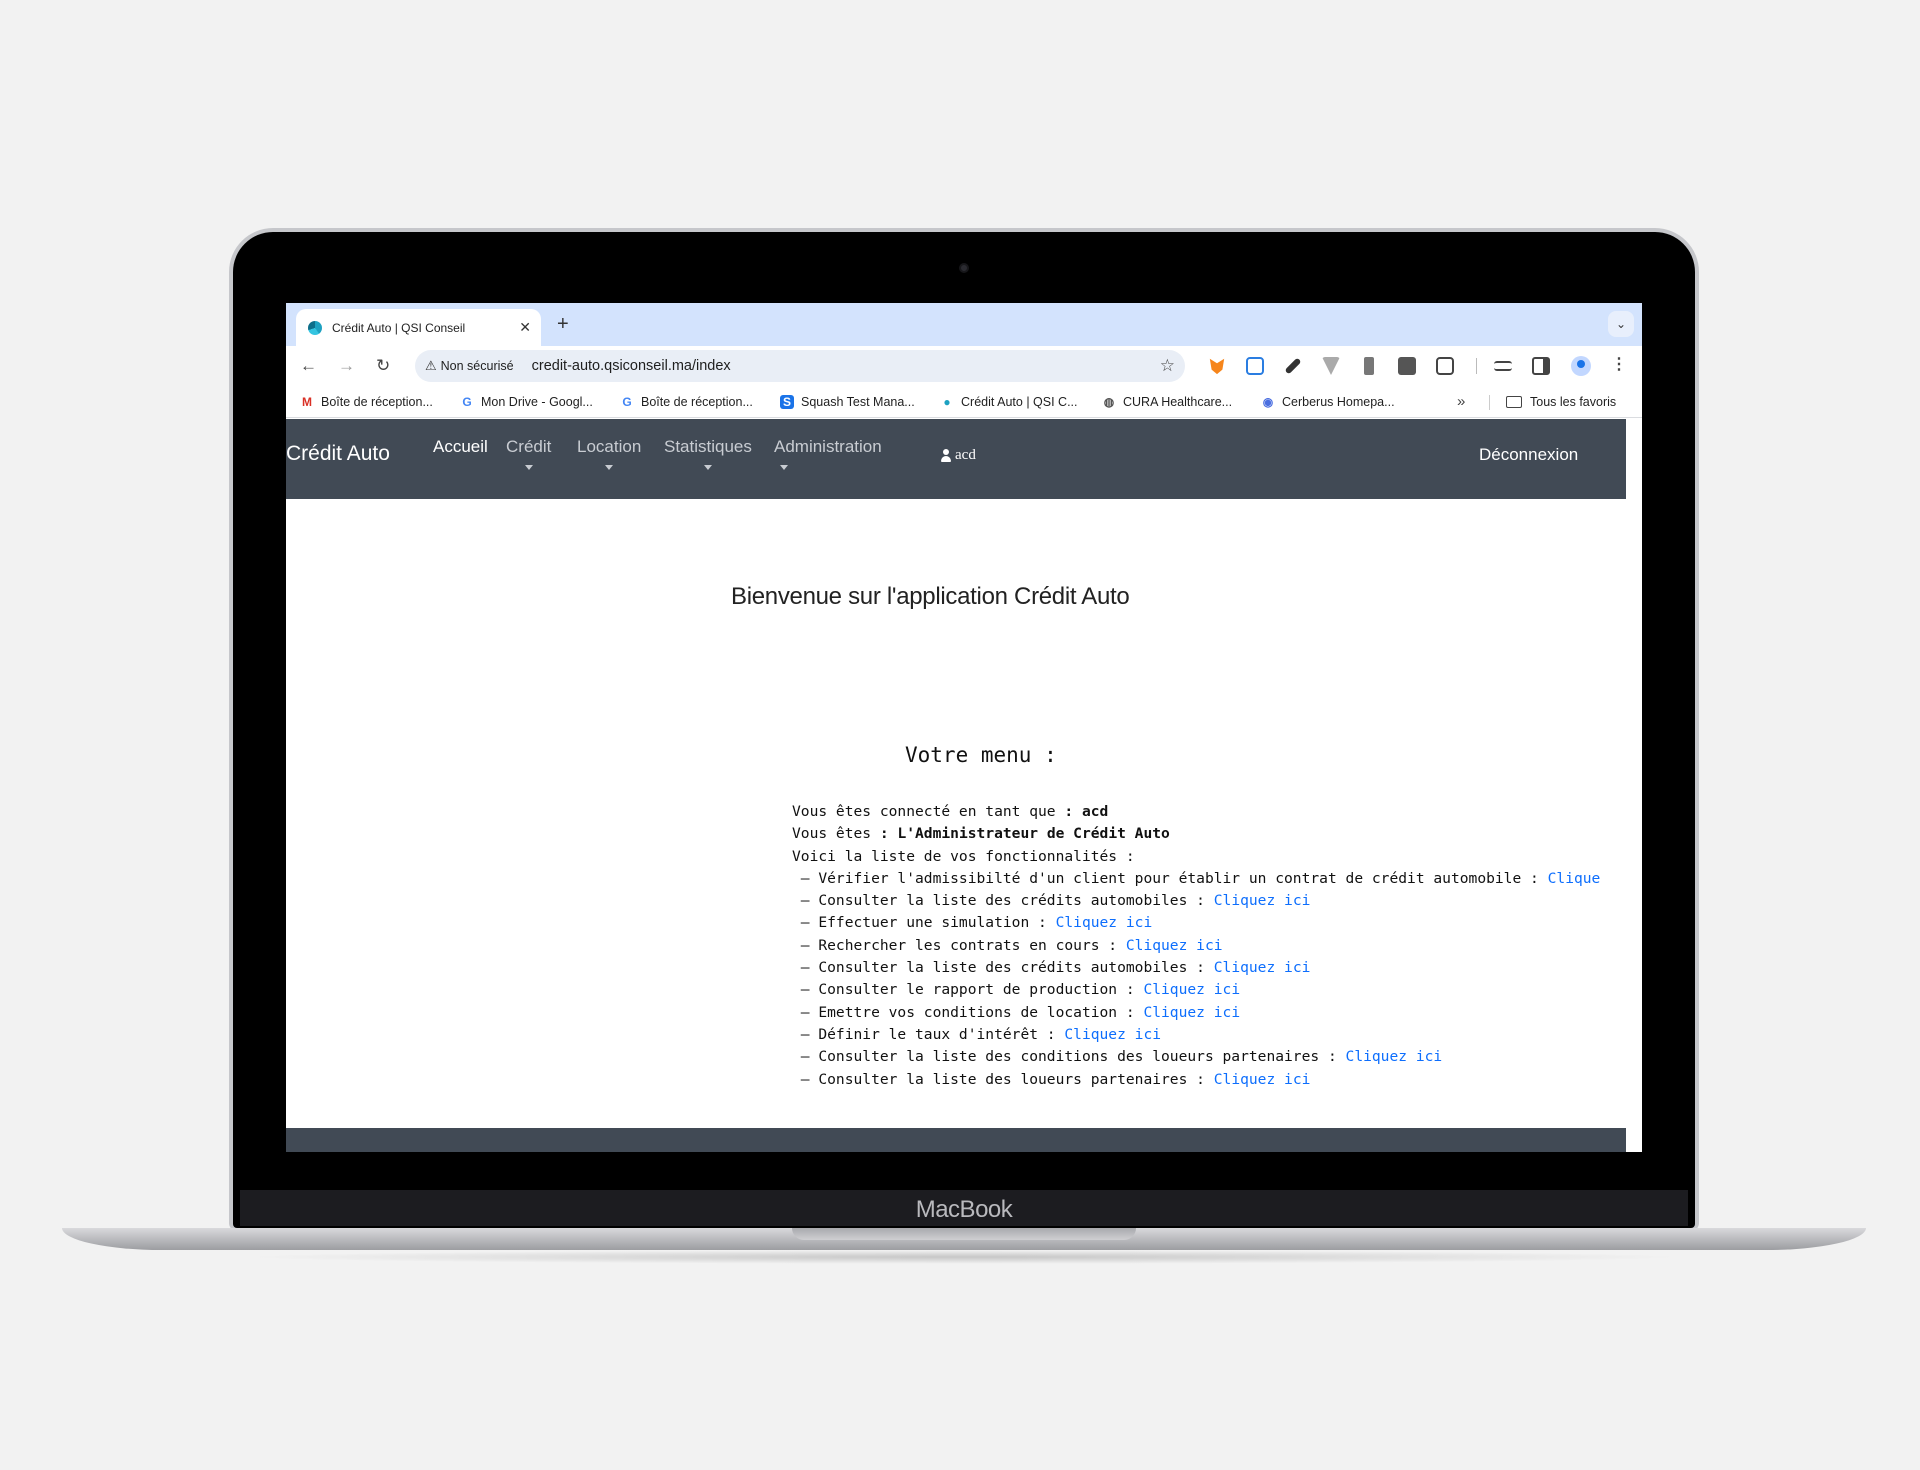 The image size is (1920, 1470). I want to click on nav-label: Administration, so click(828, 446).